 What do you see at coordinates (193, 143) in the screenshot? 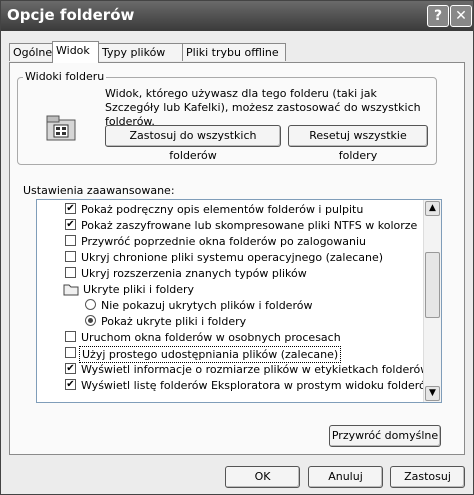
I see `apply-to-all-folders-button: Zastosuj do wszystkich folderów` at bounding box center [193, 143].